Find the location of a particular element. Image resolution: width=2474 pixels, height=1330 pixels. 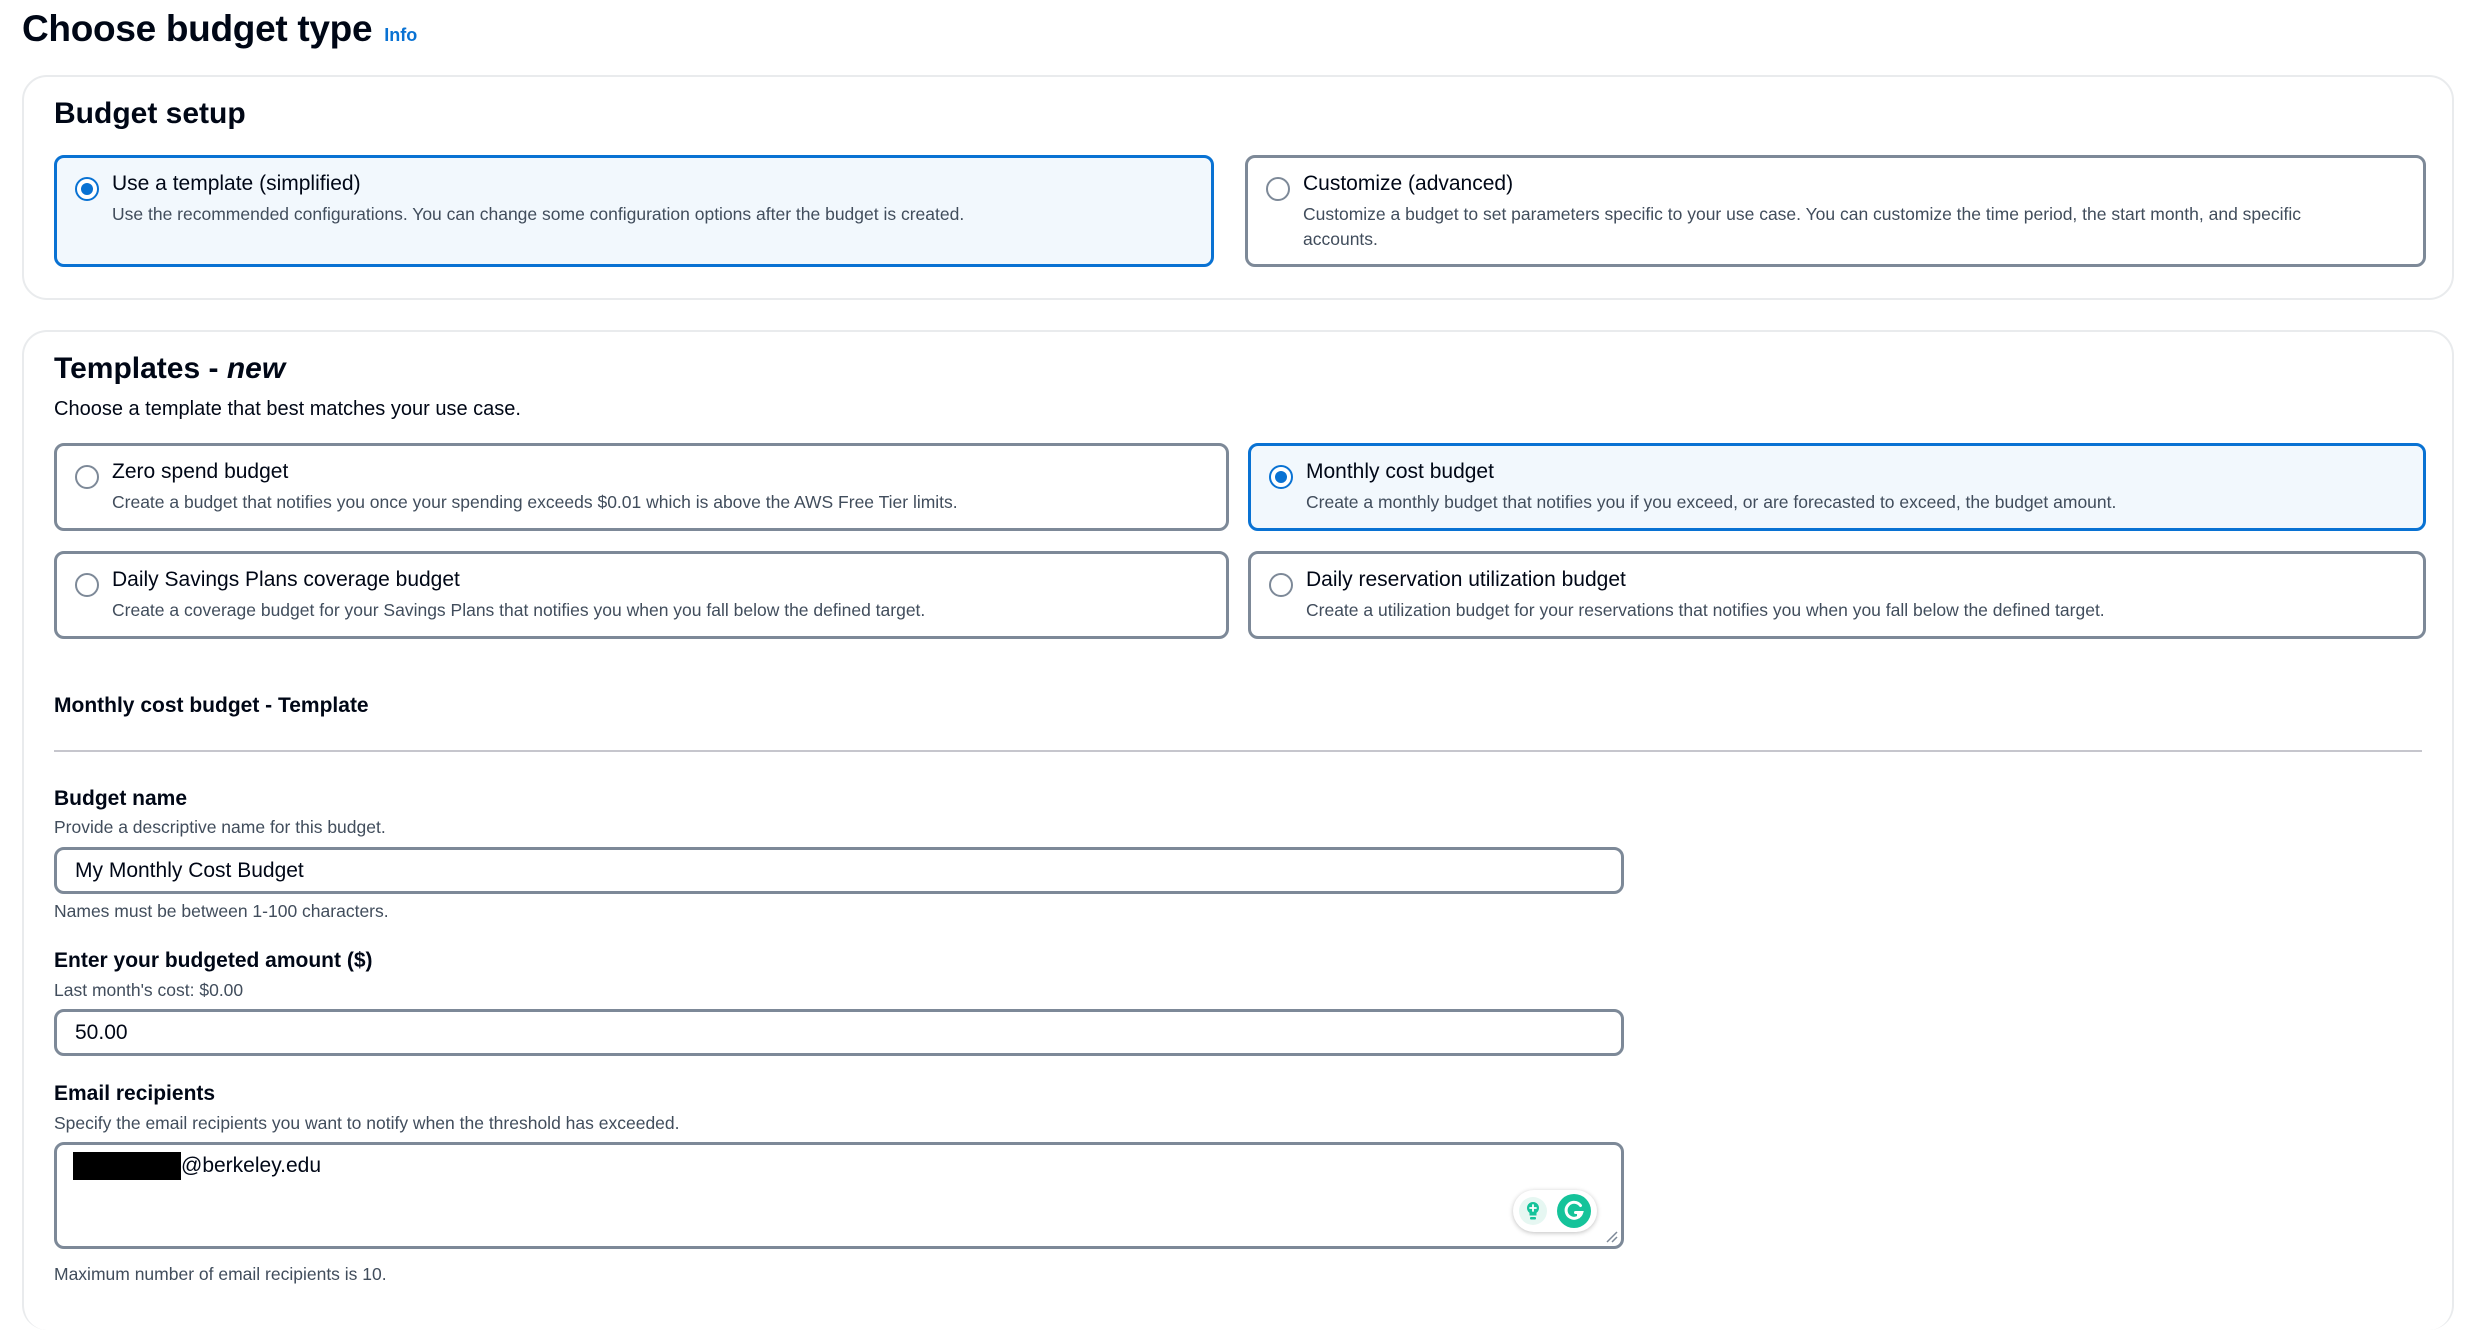

monthly-cost-radio is located at coordinates (1281, 477).